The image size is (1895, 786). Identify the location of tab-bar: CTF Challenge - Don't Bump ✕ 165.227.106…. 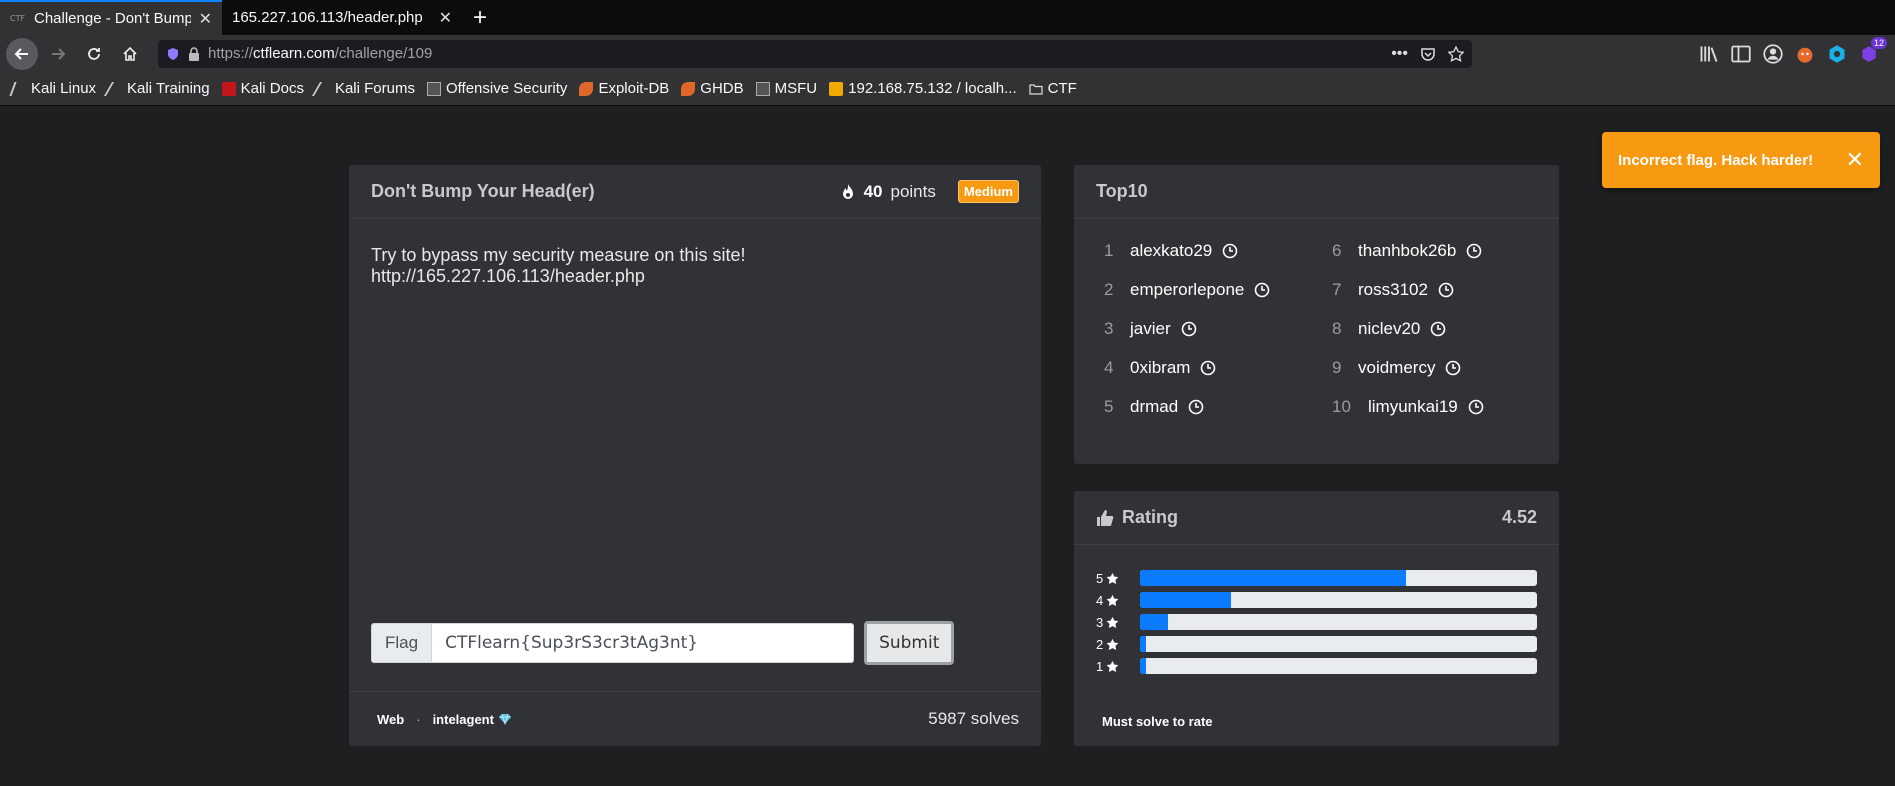
(947, 17).